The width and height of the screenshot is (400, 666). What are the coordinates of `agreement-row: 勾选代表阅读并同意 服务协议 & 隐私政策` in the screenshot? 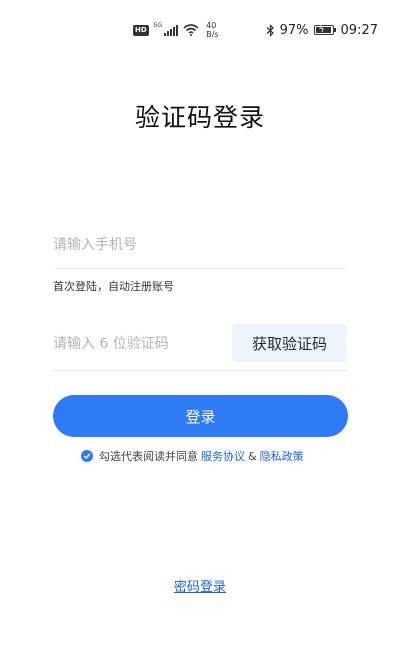 It's located at (192, 456).